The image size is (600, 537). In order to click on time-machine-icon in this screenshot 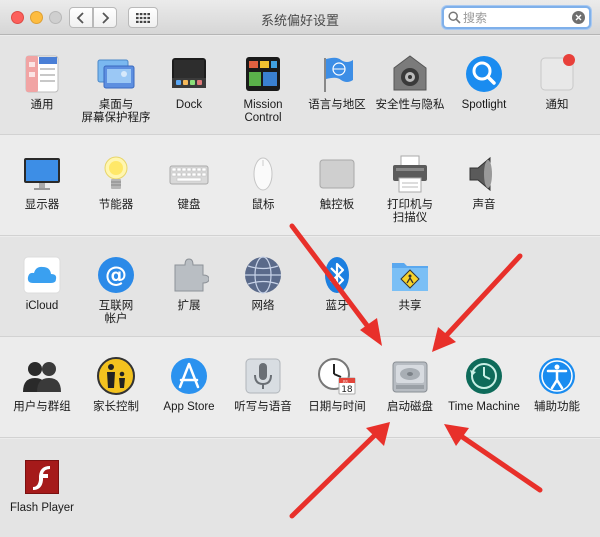, I will do `click(484, 376)`.